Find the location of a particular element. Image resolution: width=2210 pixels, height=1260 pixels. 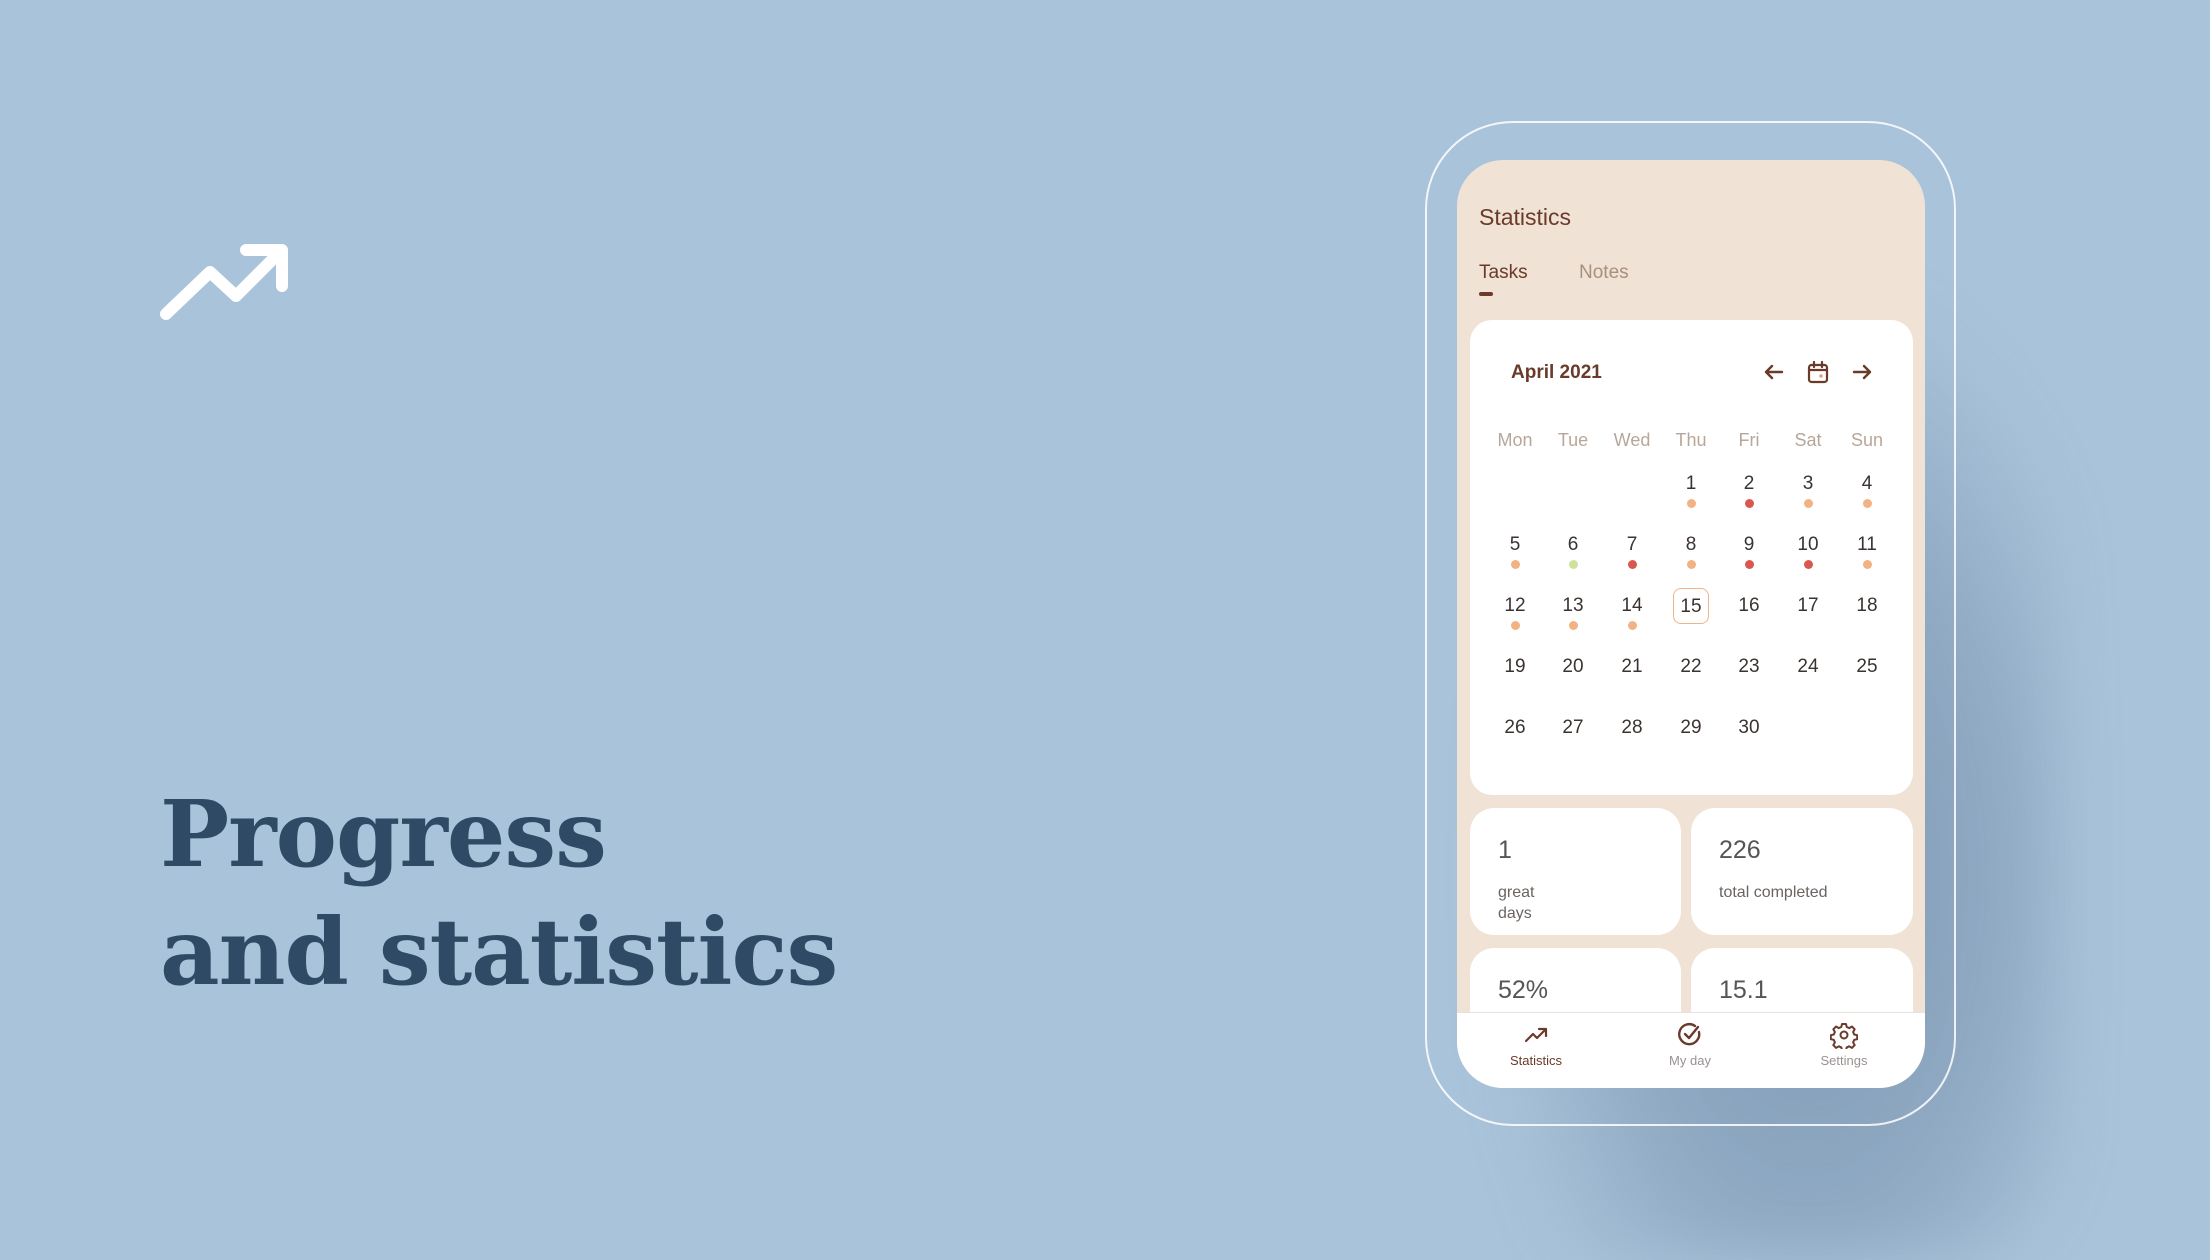

weekday-label: Wed is located at coordinates (1632, 440).